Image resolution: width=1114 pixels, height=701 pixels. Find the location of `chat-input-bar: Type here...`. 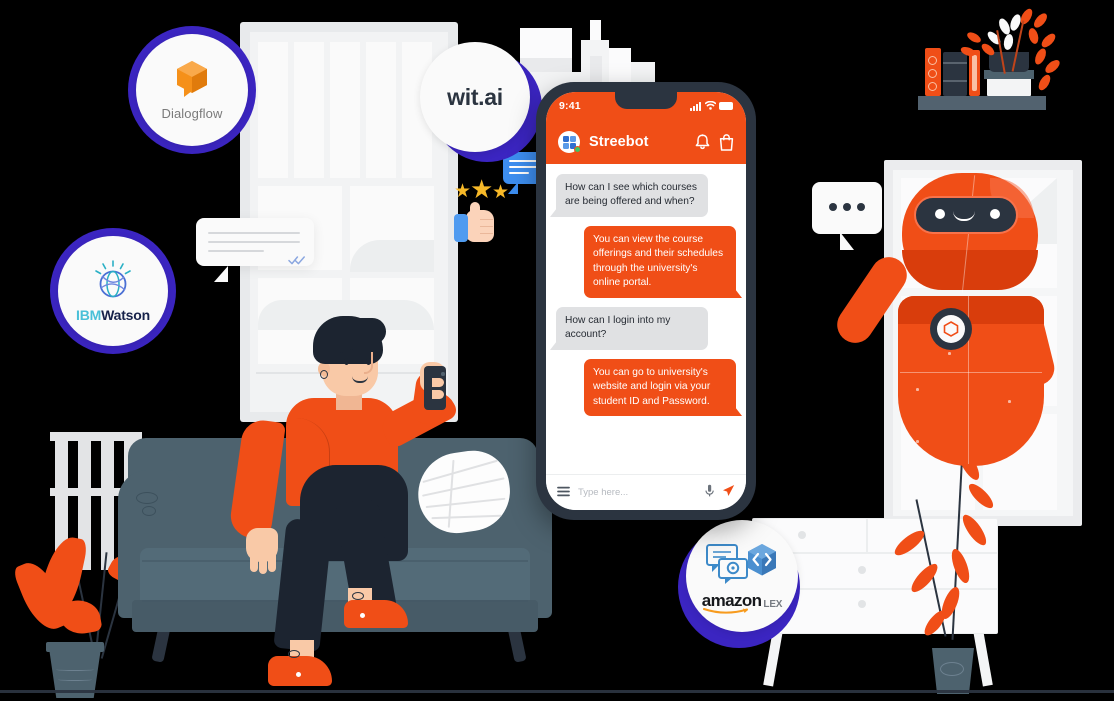

chat-input-bar: Type here... is located at coordinates (646, 492).